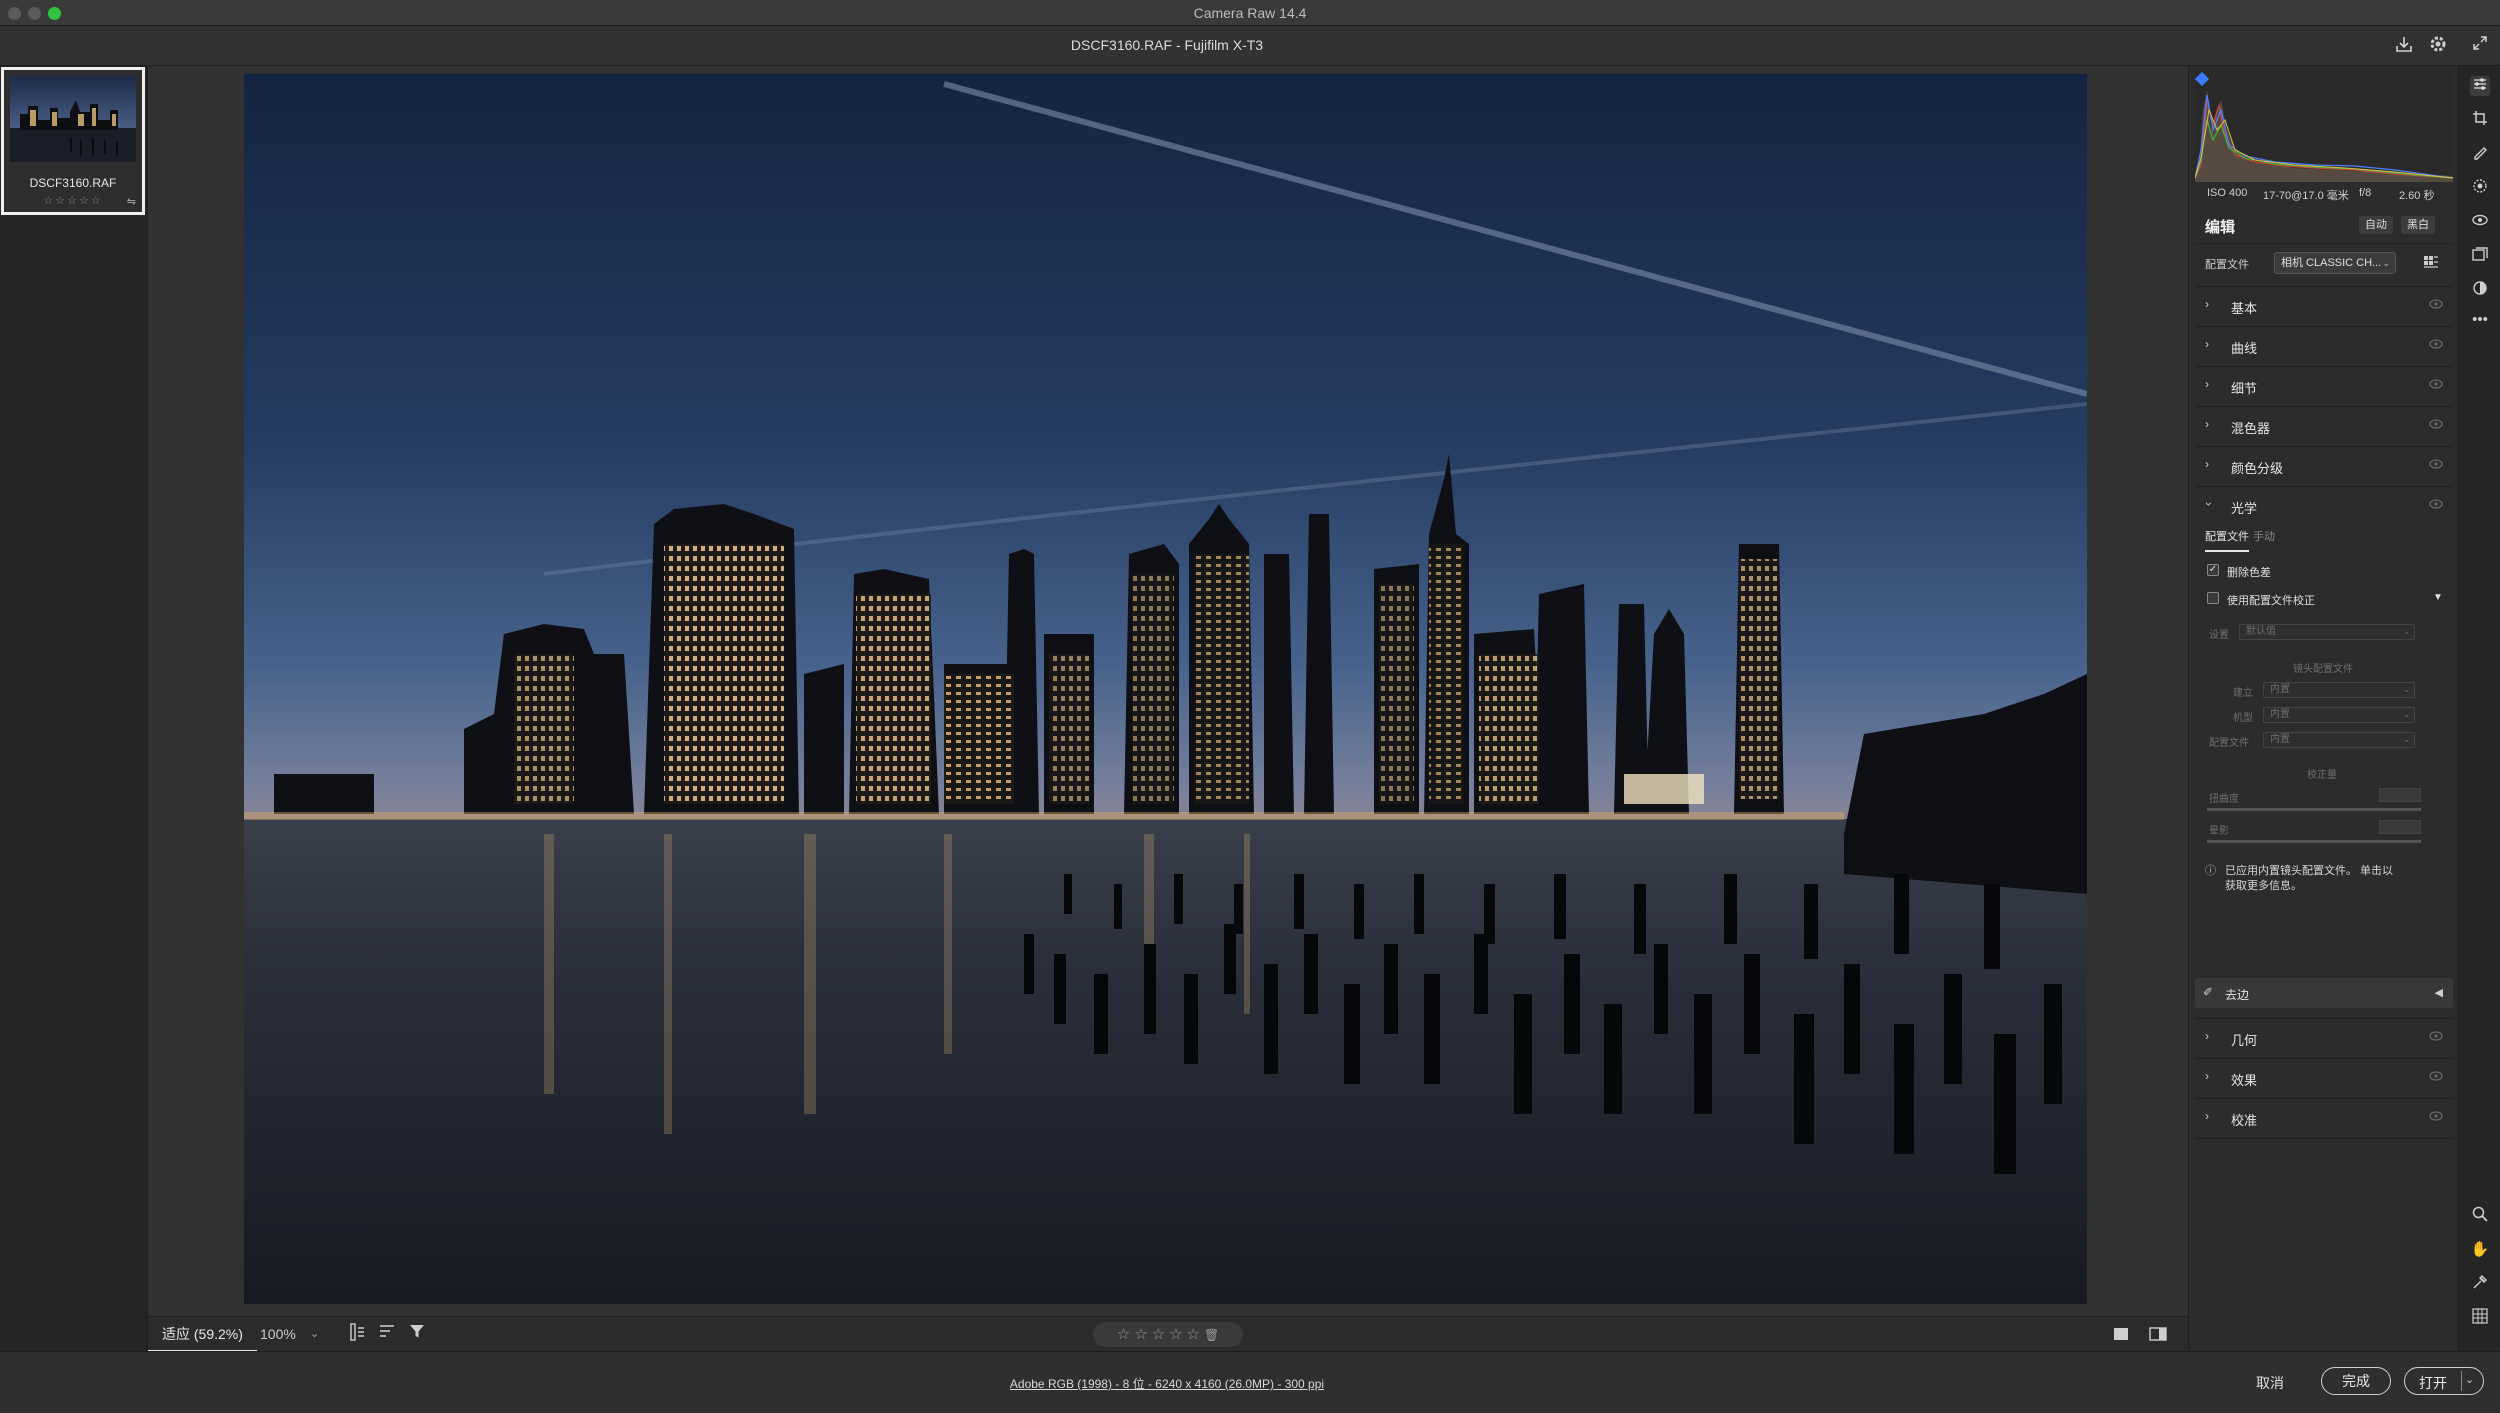 Image resolution: width=2500 pixels, height=1413 pixels. I want to click on section-label: 混色器, so click(2251, 428).